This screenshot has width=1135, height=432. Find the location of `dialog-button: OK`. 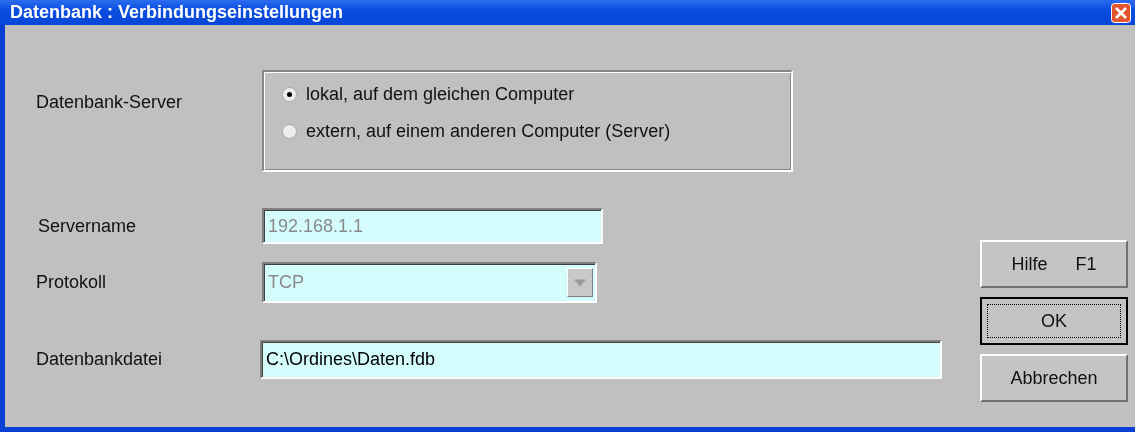

dialog-button: OK is located at coordinates (1054, 321).